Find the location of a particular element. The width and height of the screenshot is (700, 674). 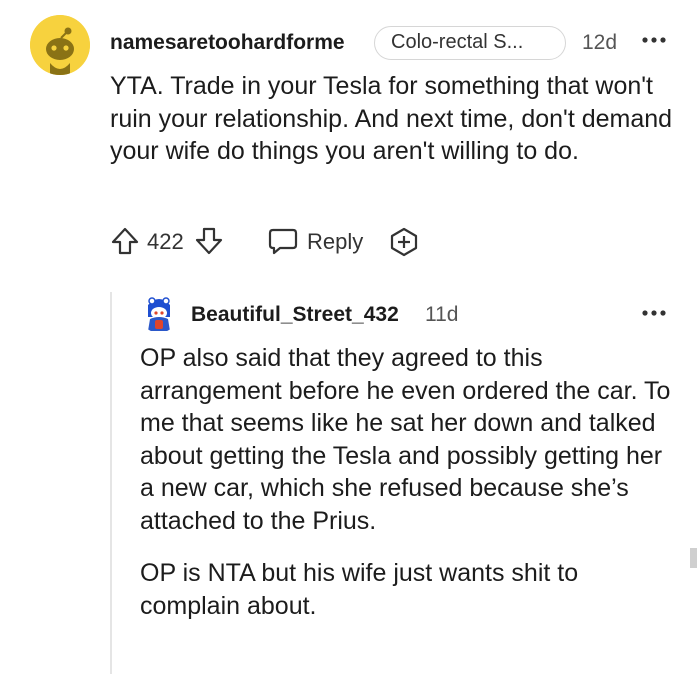

comment-actions-bar: 422 Reply is located at coordinates (350, 241).